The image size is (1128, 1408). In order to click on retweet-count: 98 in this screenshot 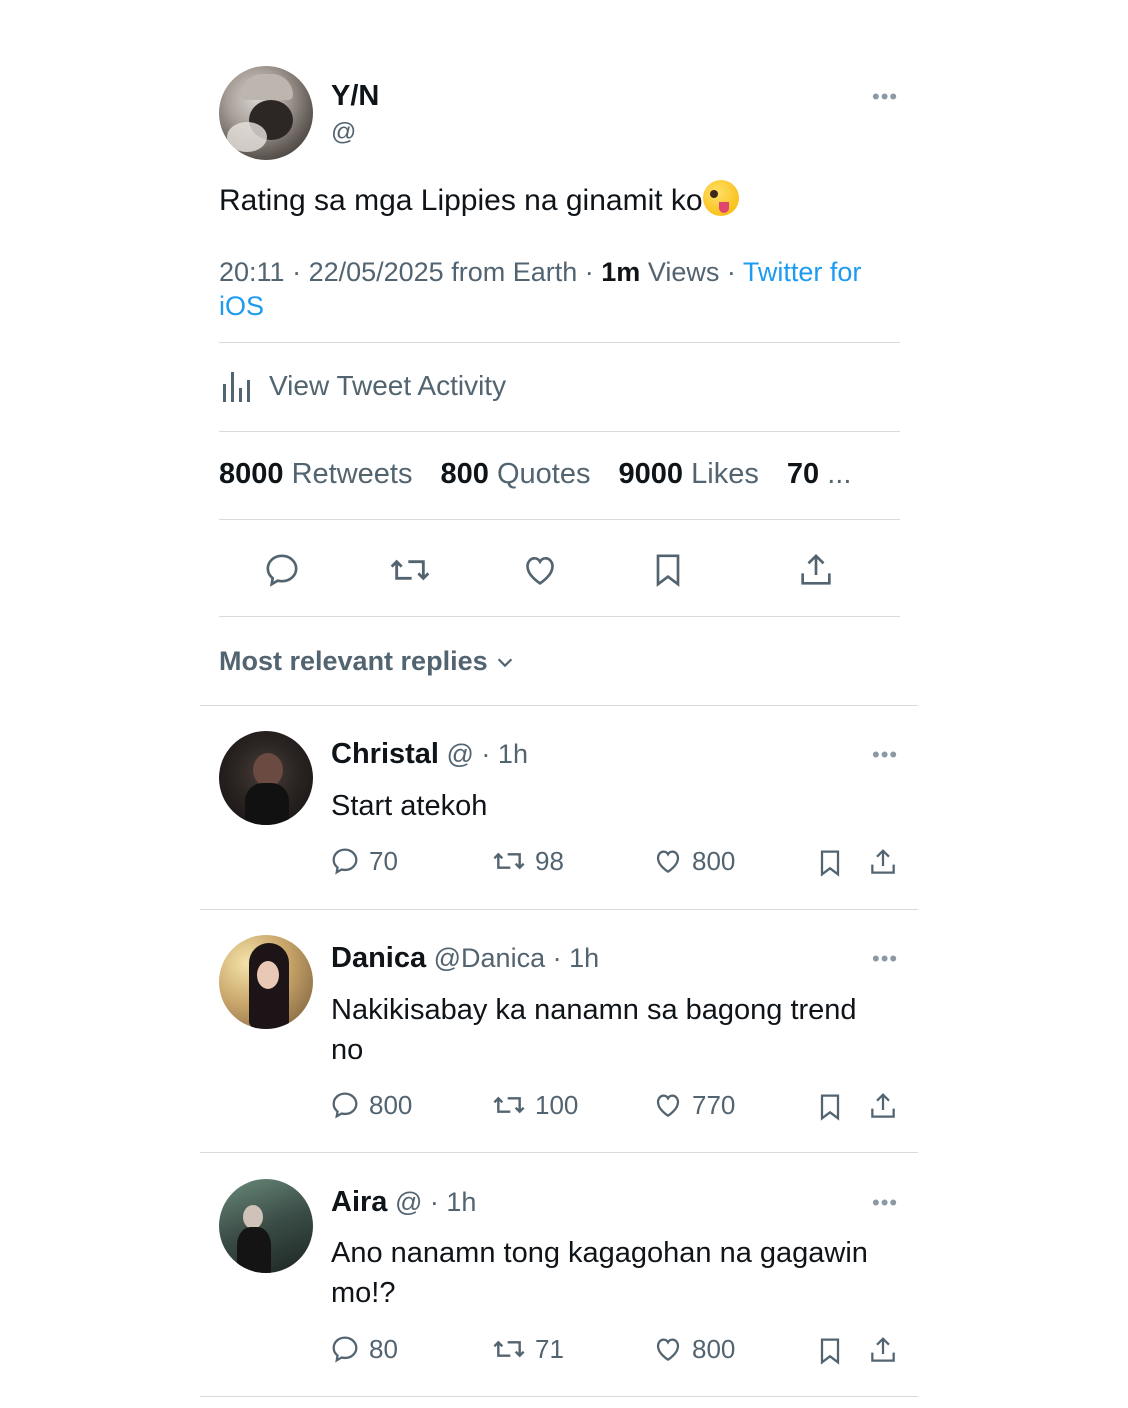, I will do `click(549, 860)`.